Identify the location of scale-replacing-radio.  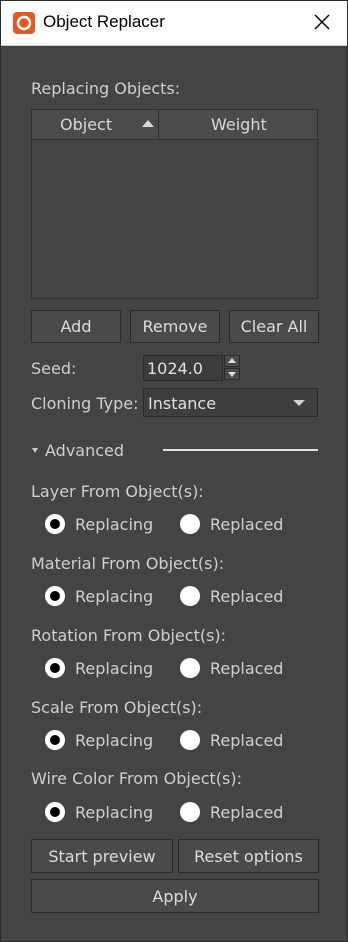
(55, 740).